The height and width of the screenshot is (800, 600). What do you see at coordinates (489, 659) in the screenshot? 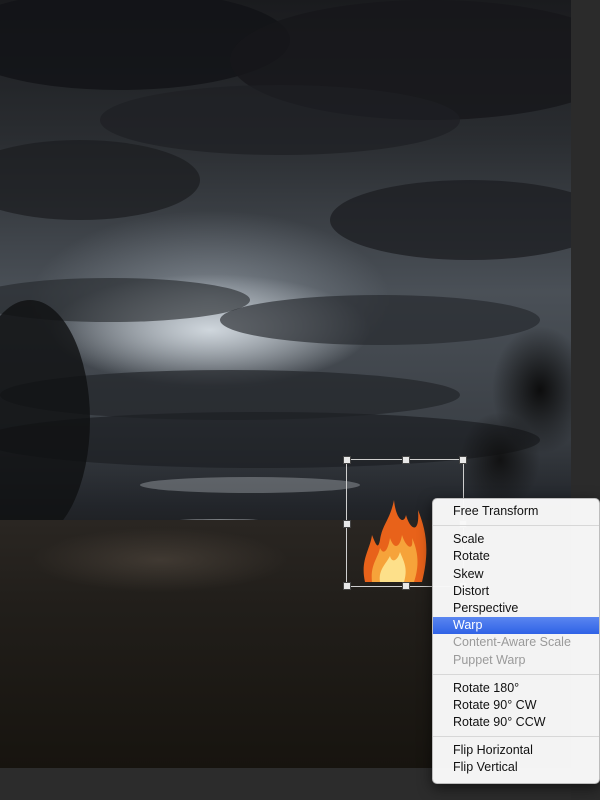
I see `menu-item-puppet-warp: Puppet Warp` at bounding box center [489, 659].